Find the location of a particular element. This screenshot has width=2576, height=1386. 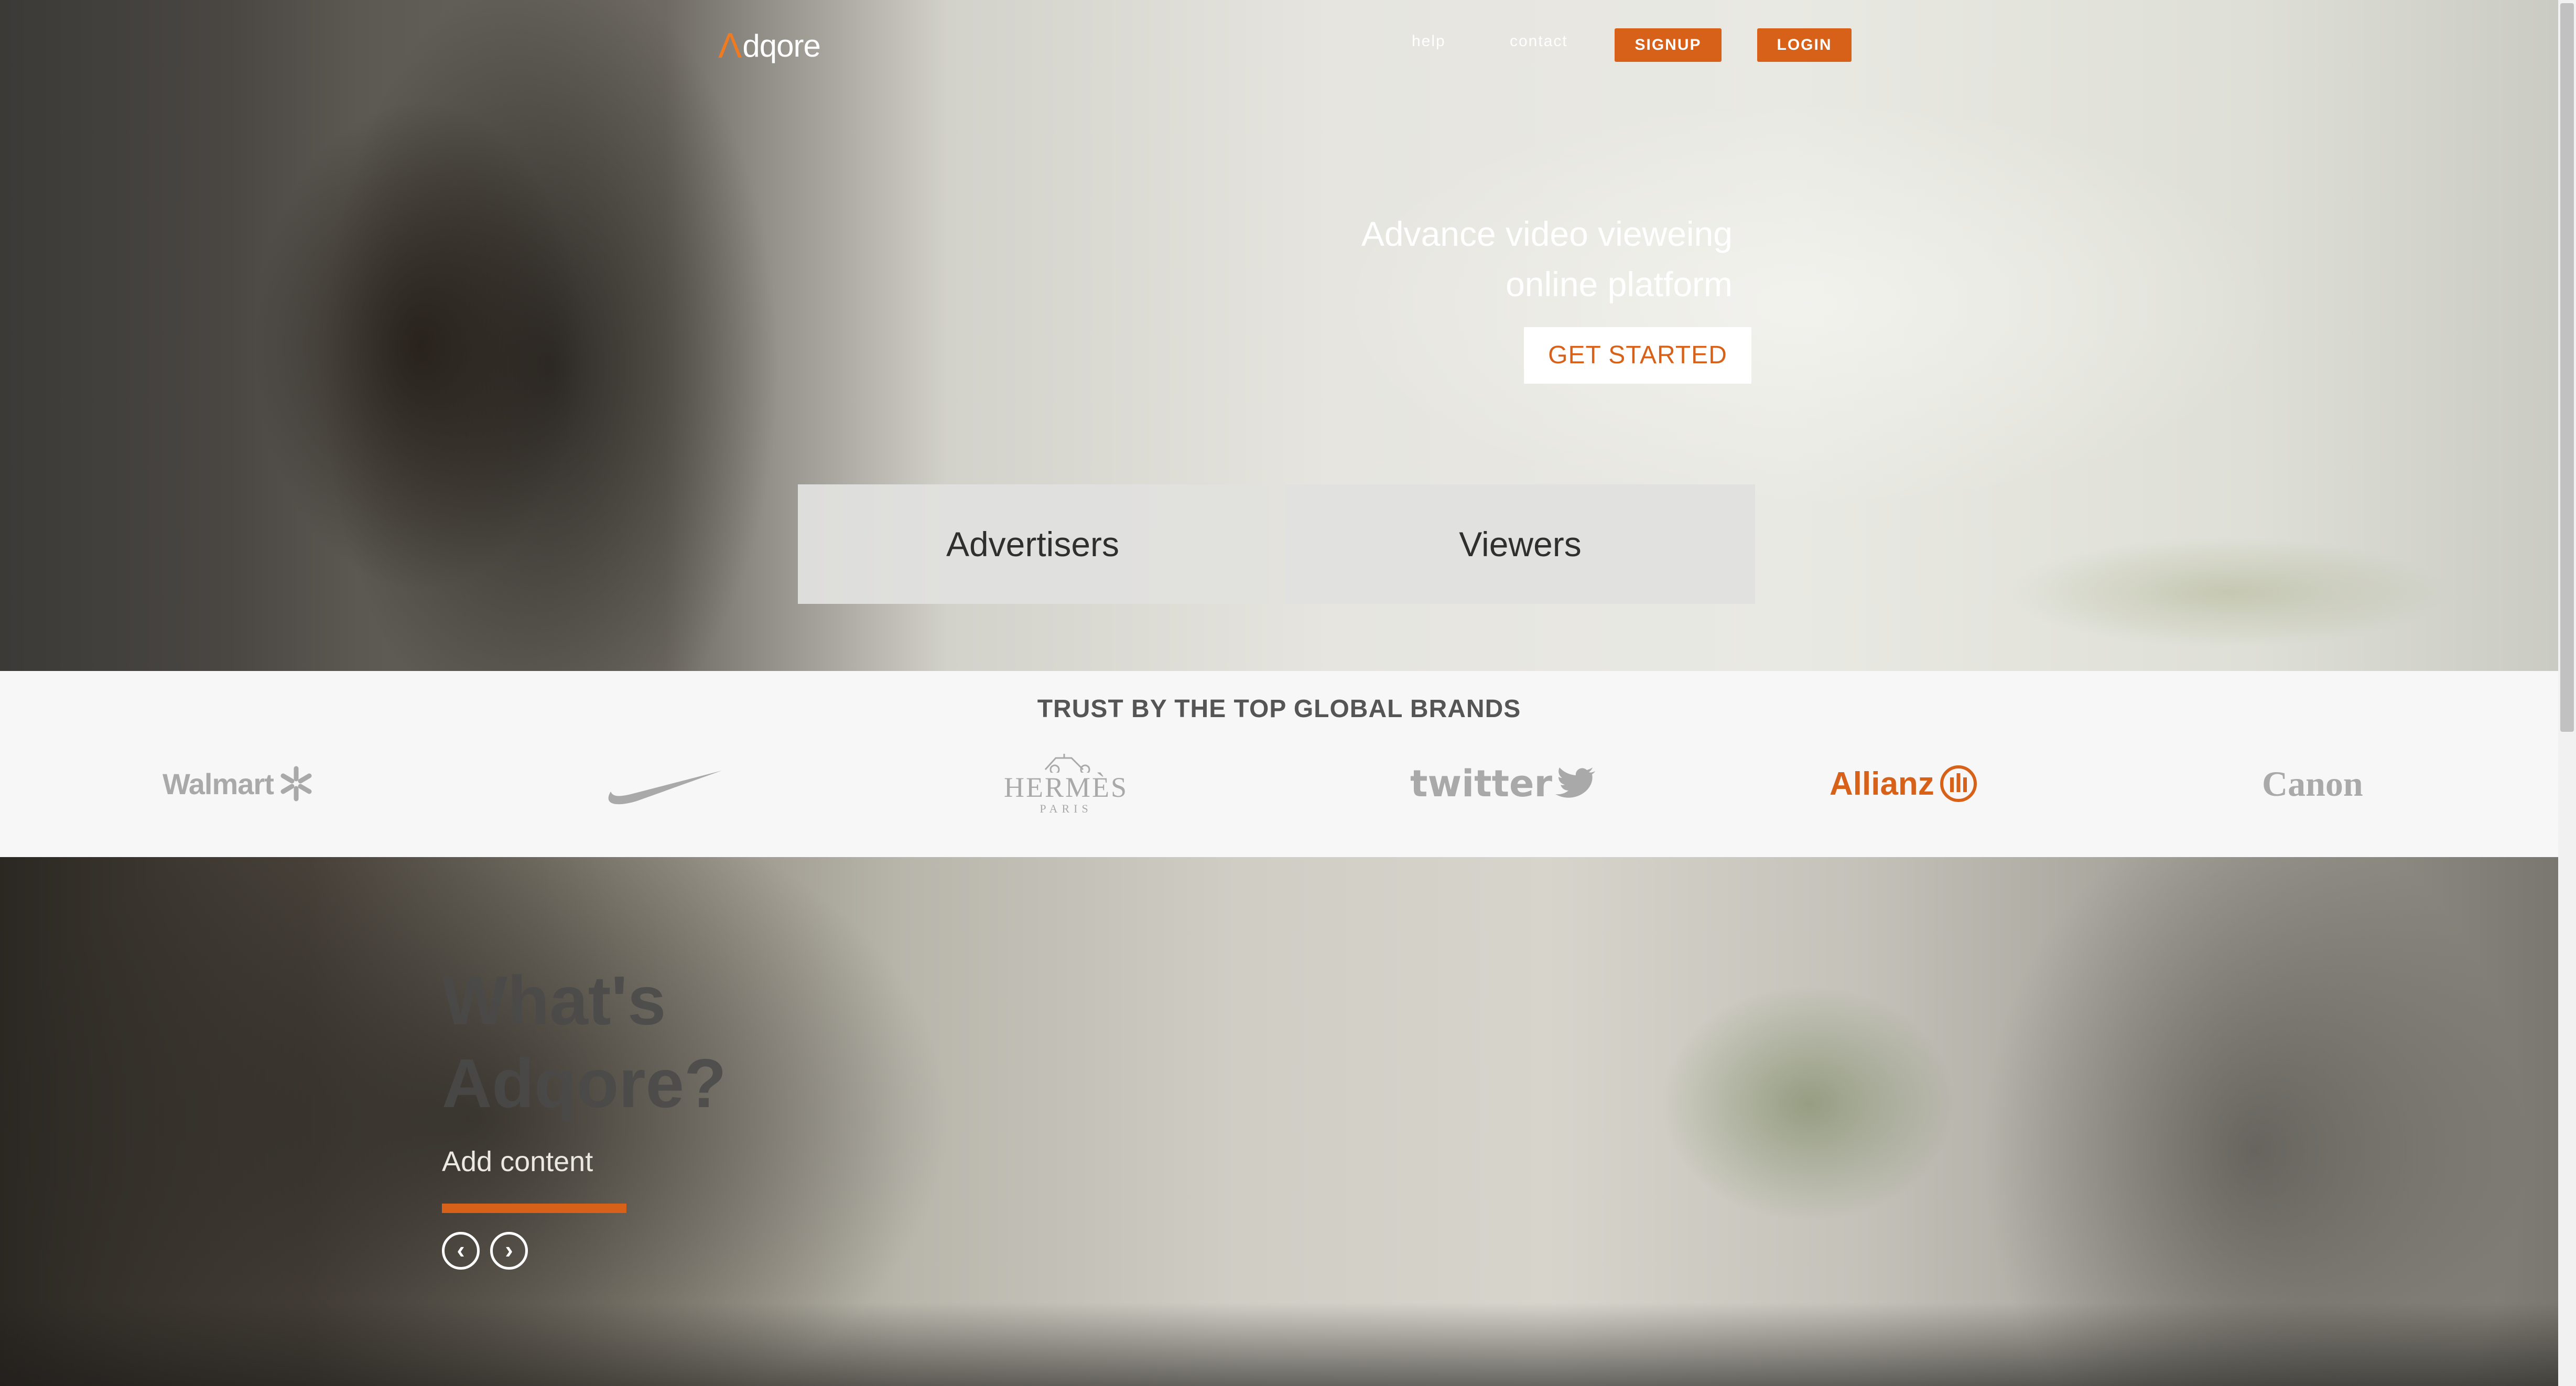

chevron-left-icon: ‹ is located at coordinates (461, 1251).